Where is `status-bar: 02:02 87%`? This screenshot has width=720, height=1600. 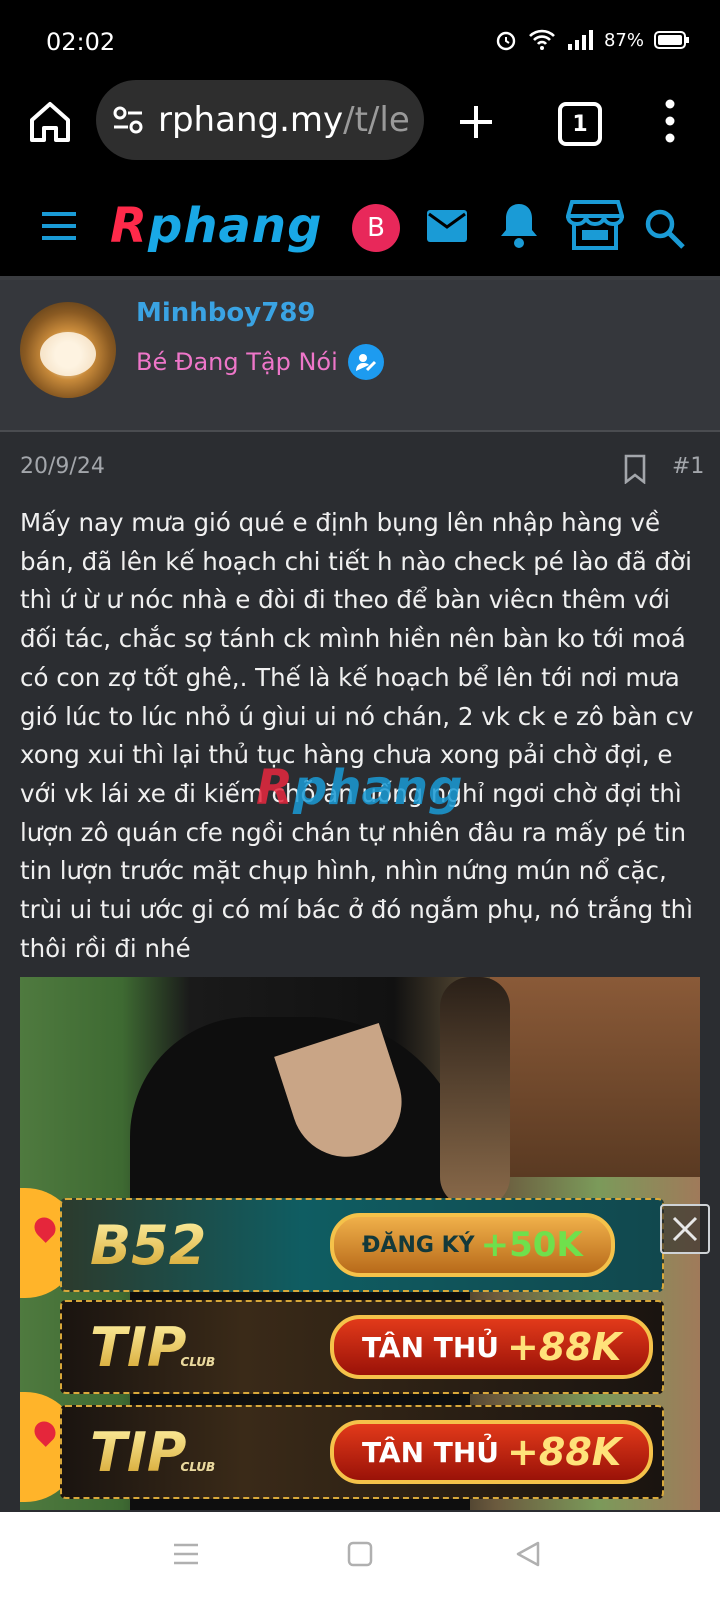 status-bar: 02:02 87% is located at coordinates (360, 40).